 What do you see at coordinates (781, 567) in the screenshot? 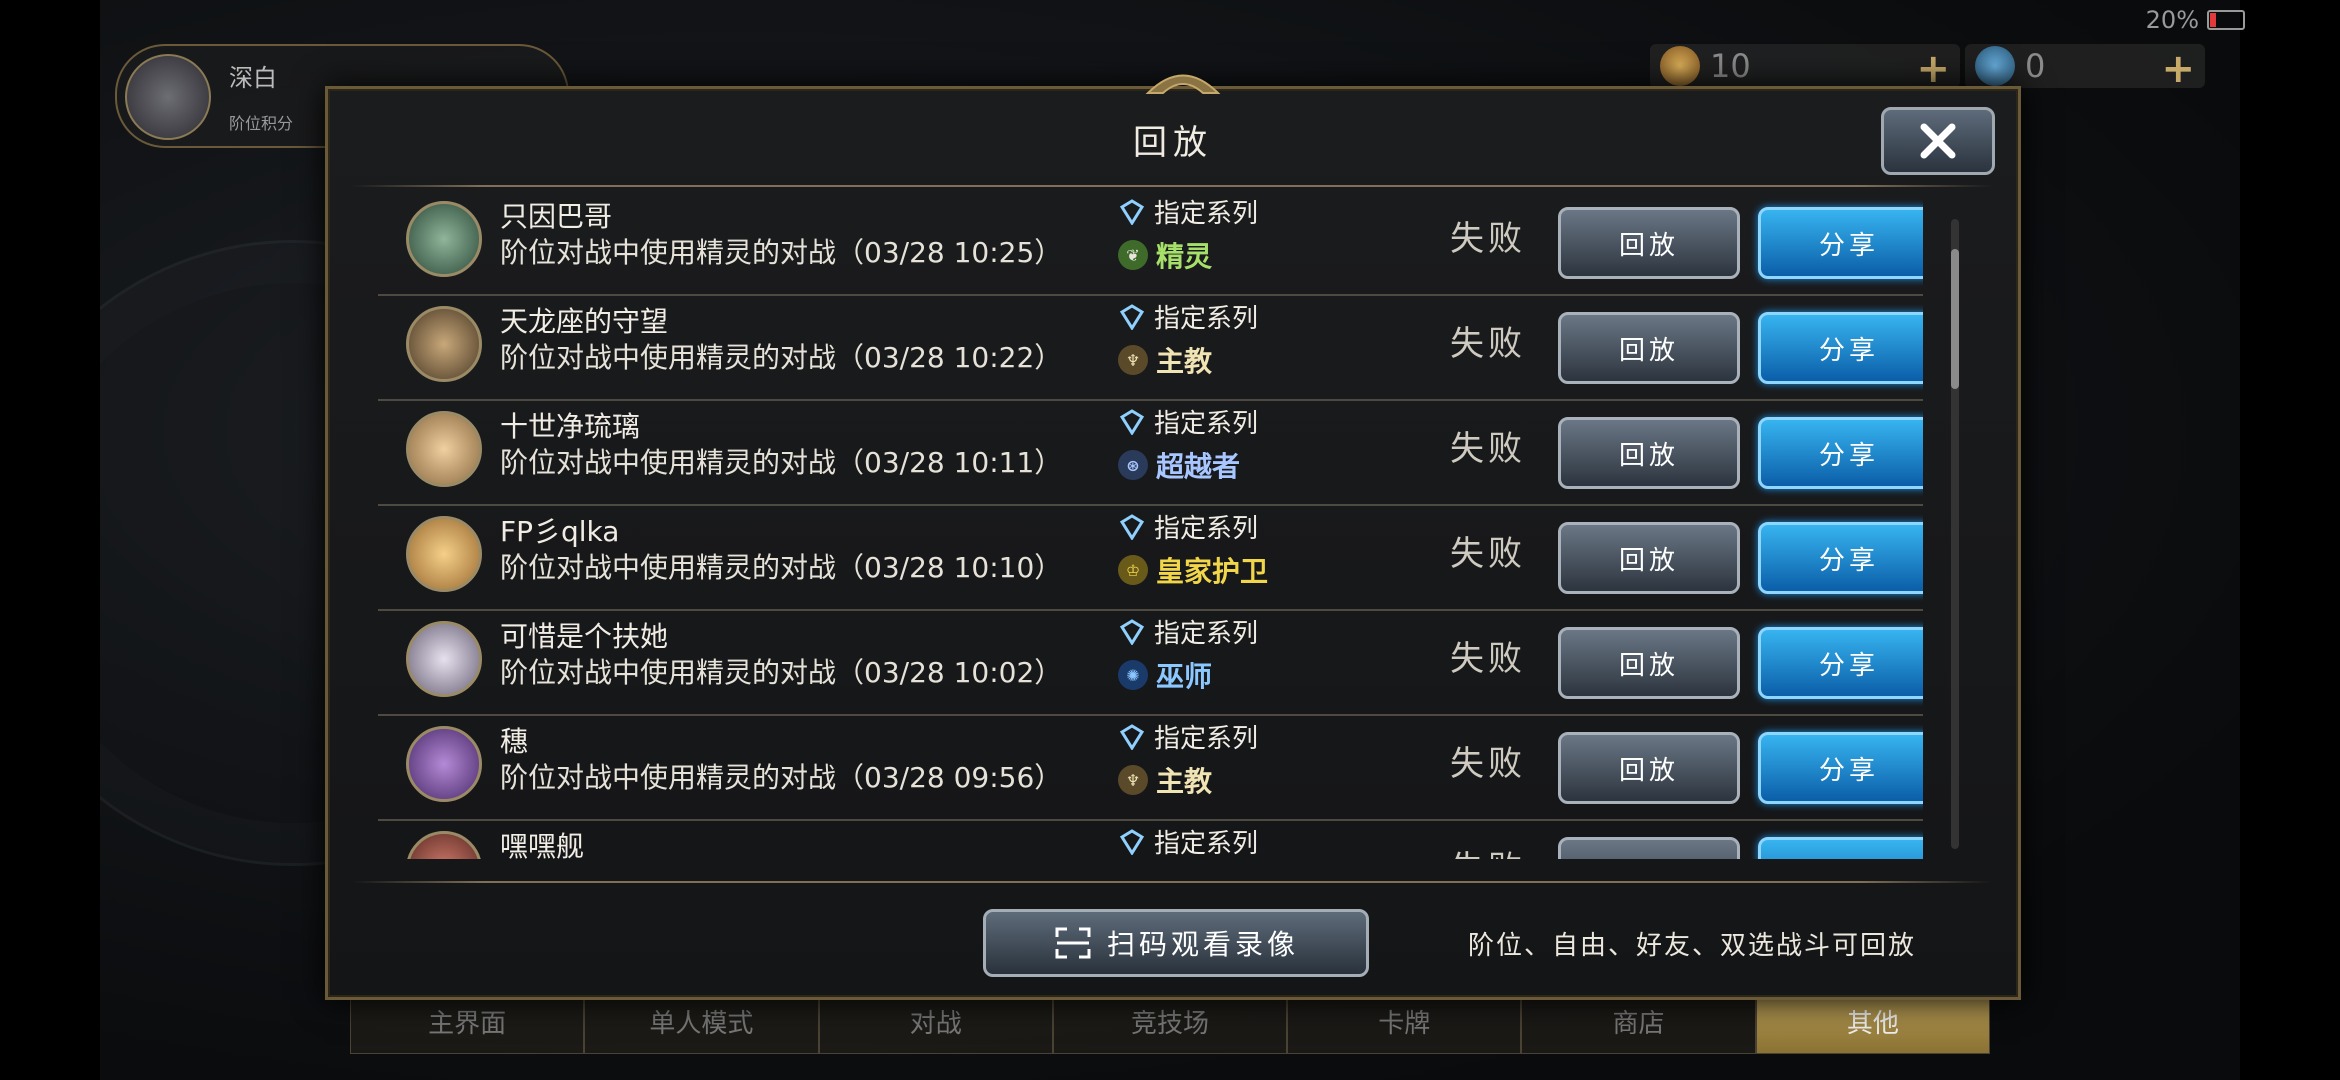
I see `match-description: 阶位对战中使用精灵的对战（03/28 10:10）` at bounding box center [781, 567].